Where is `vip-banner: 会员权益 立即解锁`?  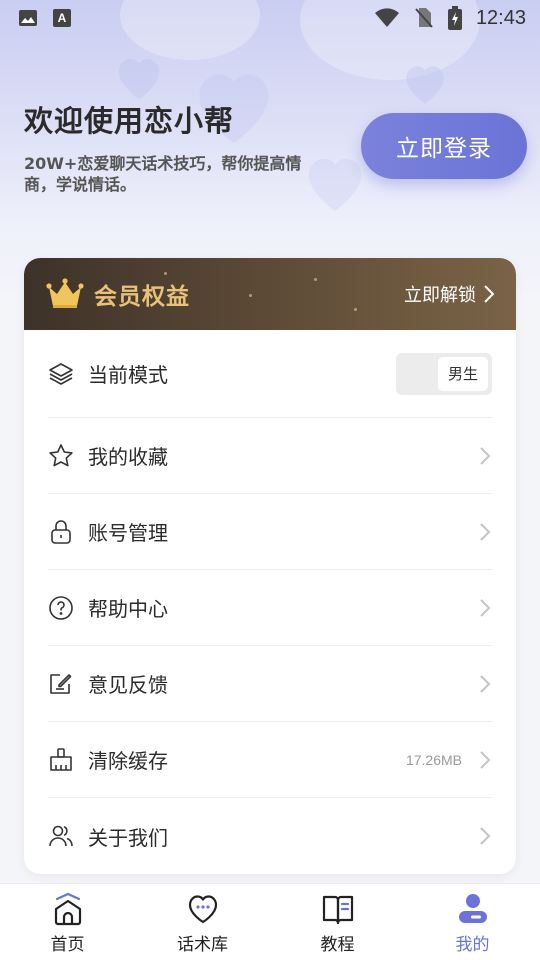 vip-banner: 会员权益 立即解锁 is located at coordinates (270, 294).